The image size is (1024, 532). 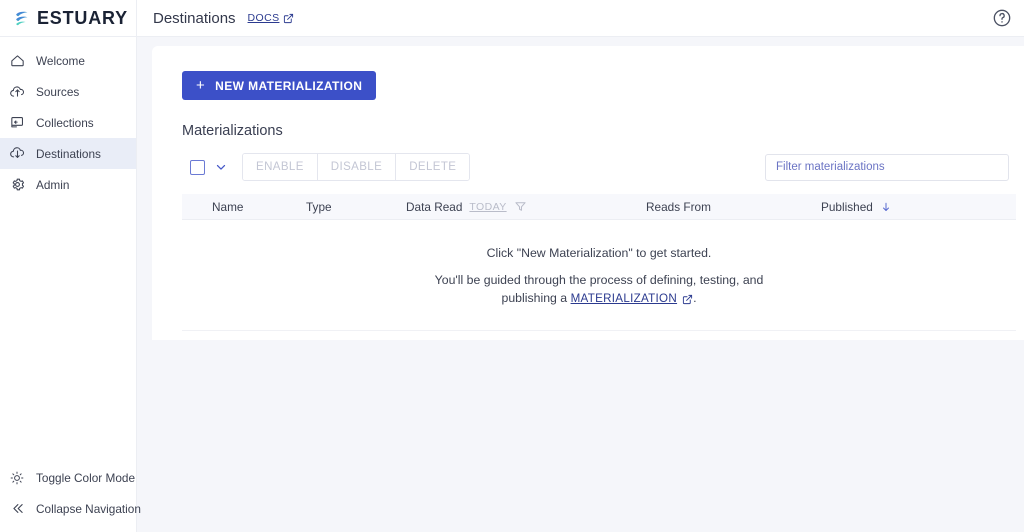 I want to click on cloud-upload-icon, so click(x=17, y=92).